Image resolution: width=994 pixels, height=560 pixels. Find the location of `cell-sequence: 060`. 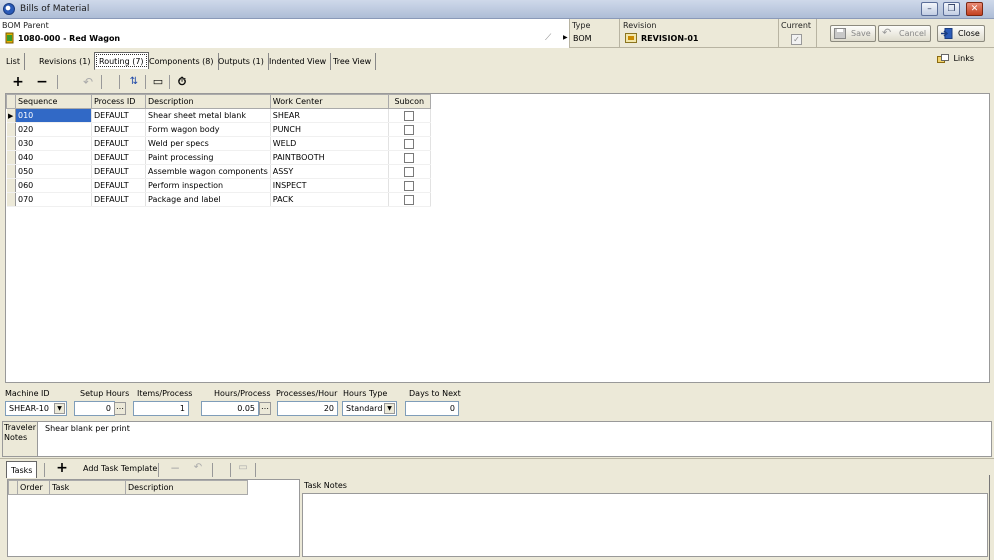

cell-sequence: 060 is located at coordinates (53, 185).